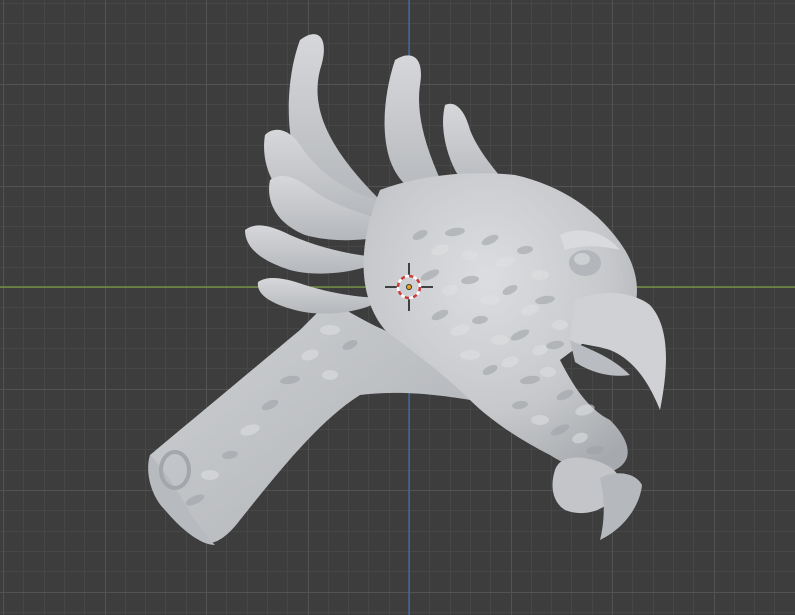 Image resolution: width=795 pixels, height=615 pixels. What do you see at coordinates (621, 506) in the screenshot?
I see `model-jaw-tip` at bounding box center [621, 506].